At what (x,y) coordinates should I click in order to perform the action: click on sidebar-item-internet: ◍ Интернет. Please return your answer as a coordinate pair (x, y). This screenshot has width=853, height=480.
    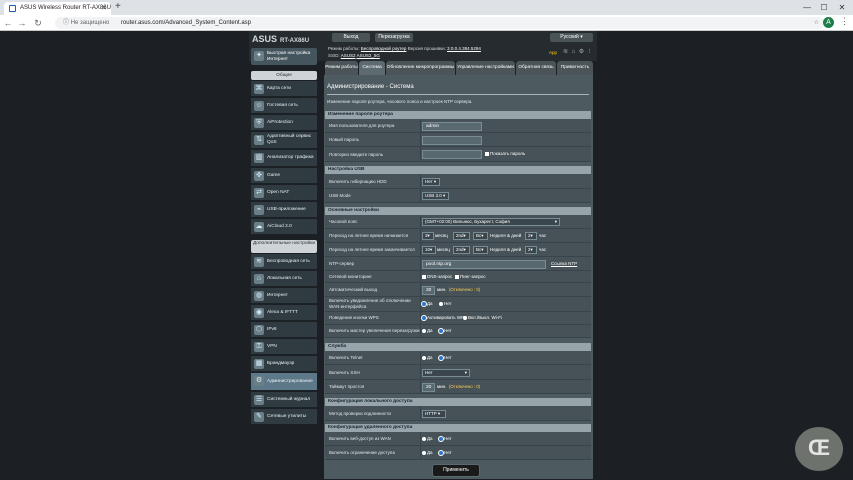
    Looking at the image, I should click on (284, 296).